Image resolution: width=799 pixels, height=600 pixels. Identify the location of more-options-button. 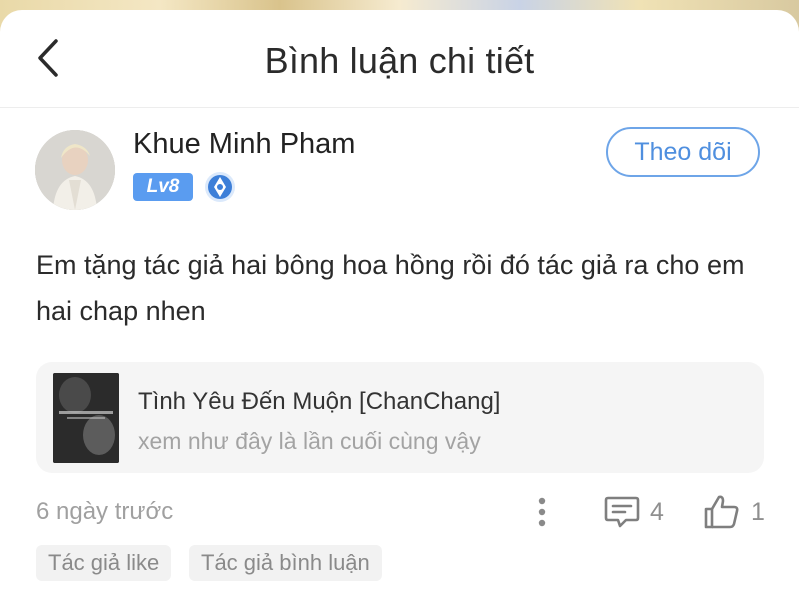
(542, 512).